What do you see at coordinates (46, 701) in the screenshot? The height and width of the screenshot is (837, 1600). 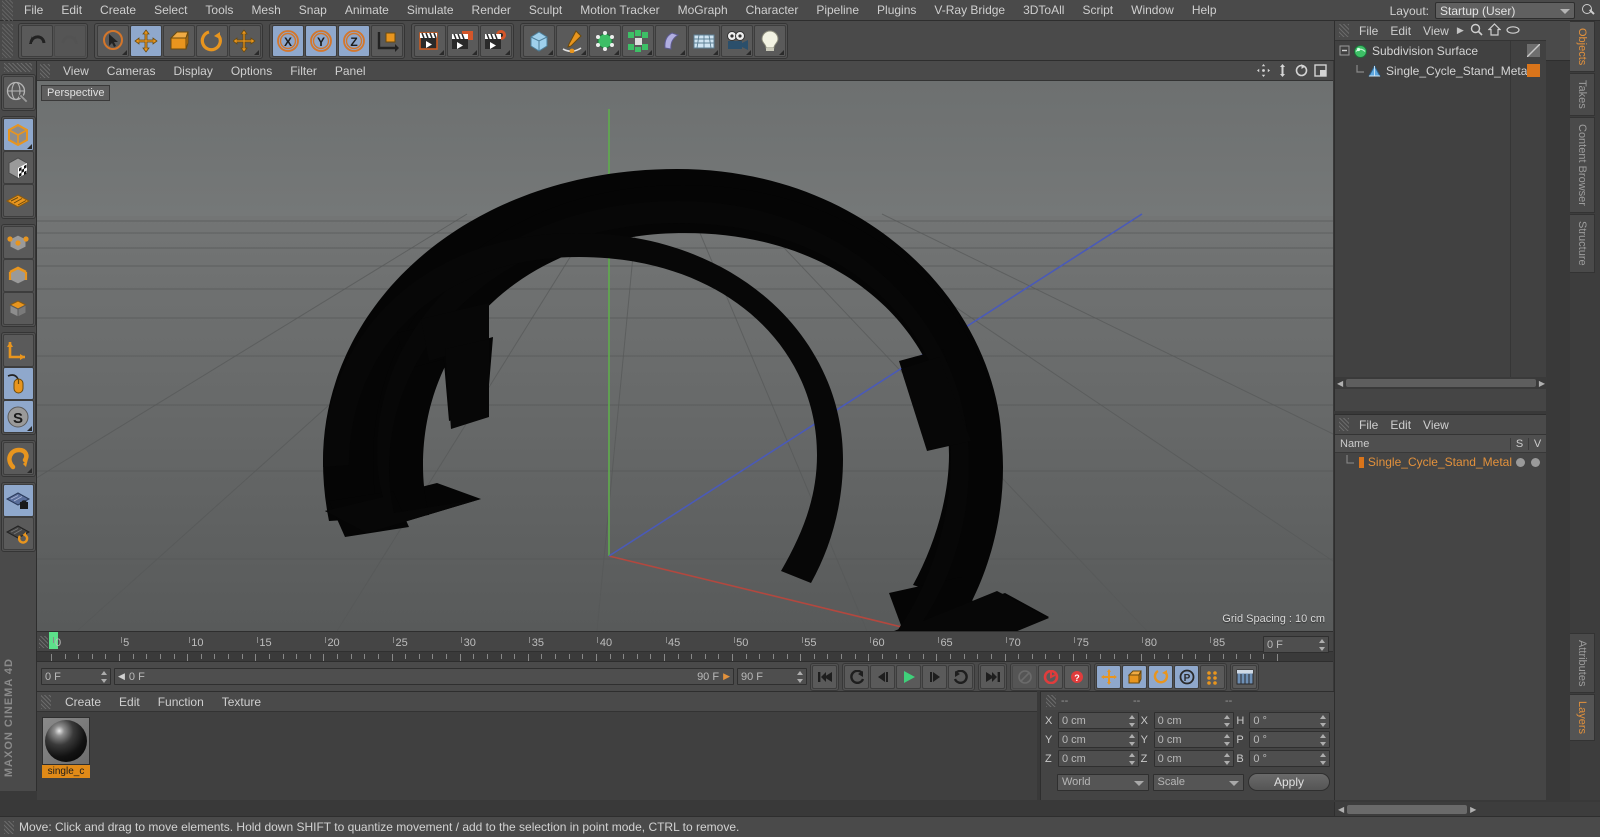 I see `material-manager-grip` at bounding box center [46, 701].